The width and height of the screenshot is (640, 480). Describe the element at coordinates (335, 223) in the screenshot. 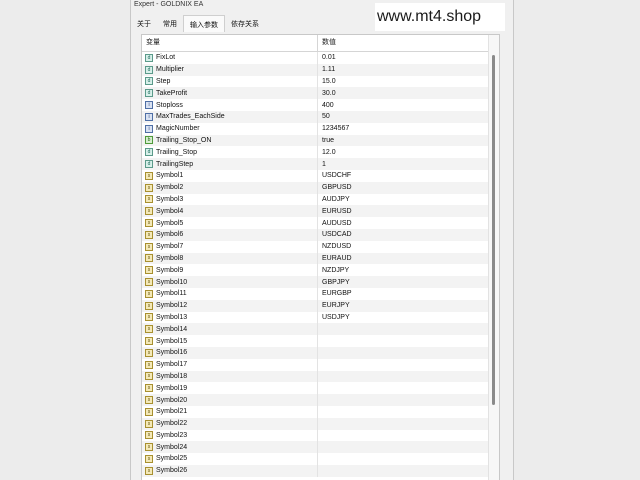

I see `parameter-value: AUDUSD` at that location.